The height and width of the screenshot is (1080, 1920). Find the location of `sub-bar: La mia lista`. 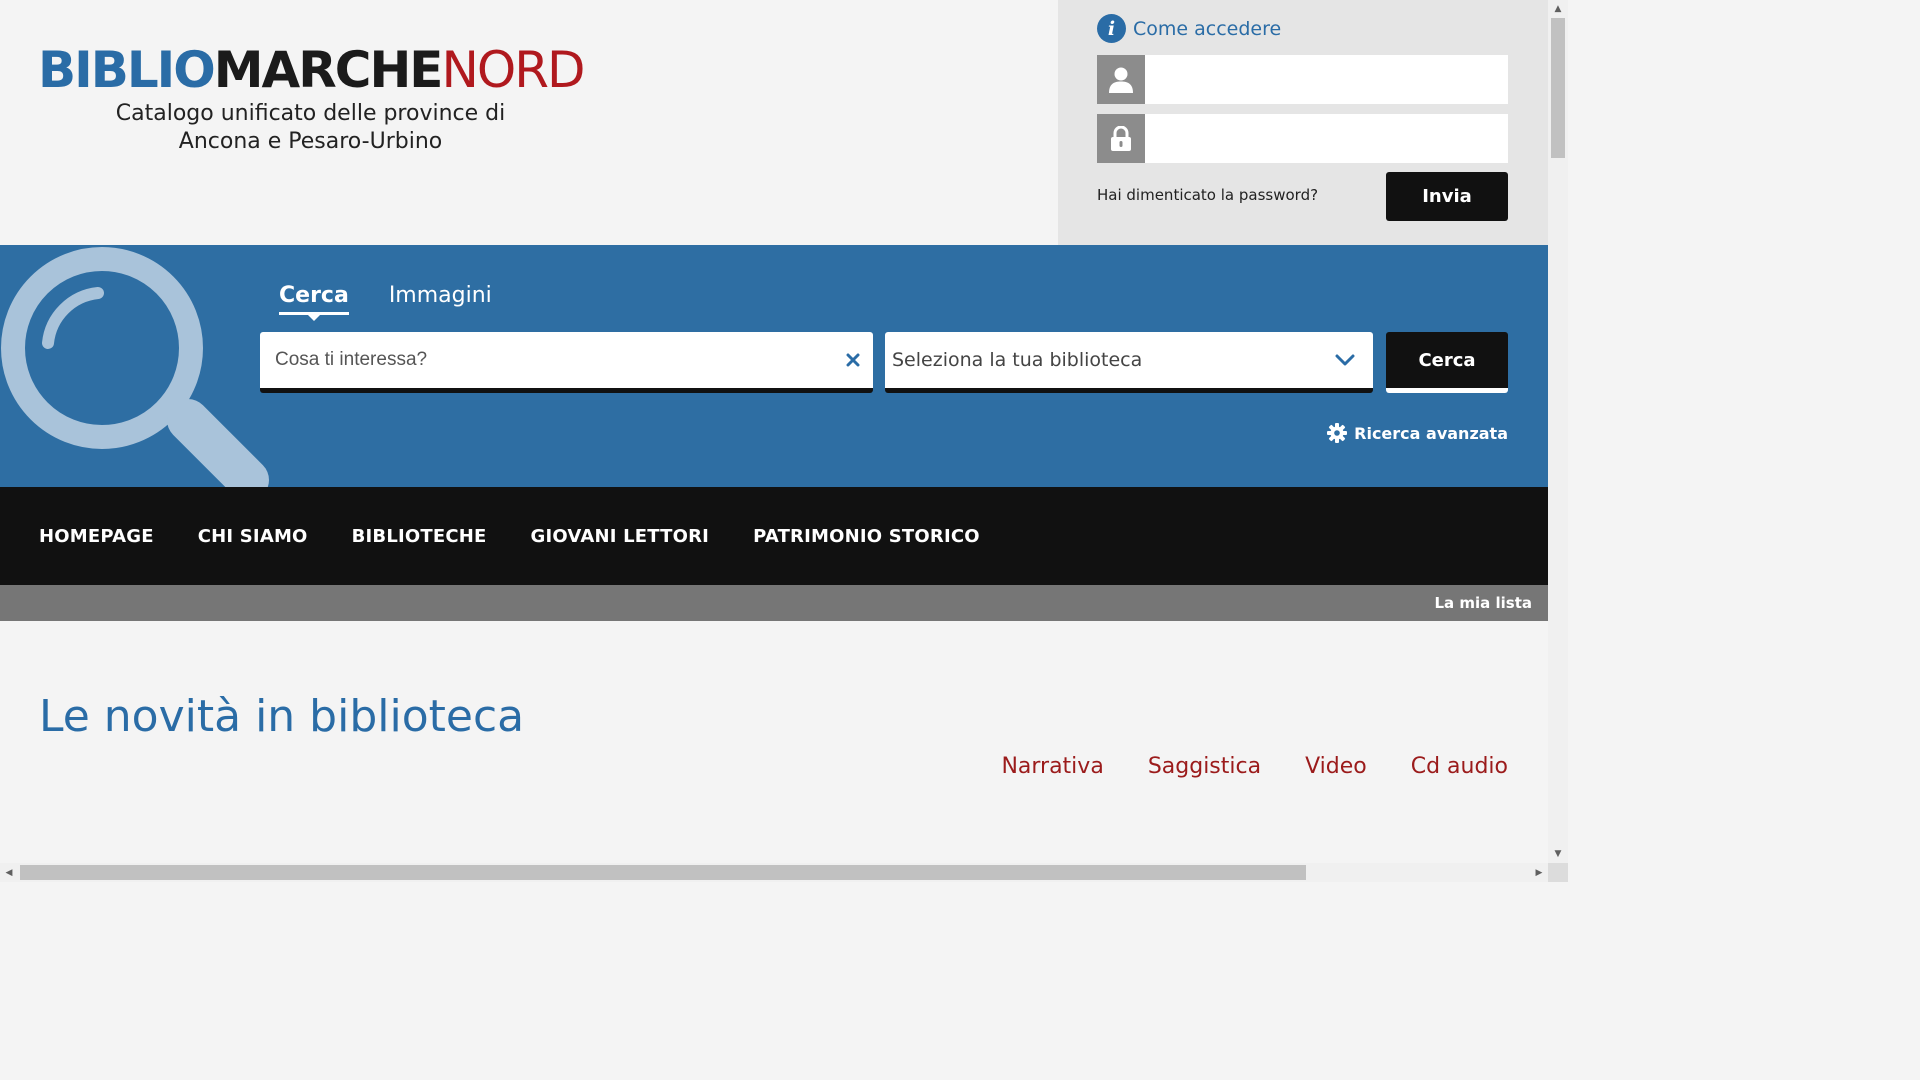

sub-bar: La mia lista is located at coordinates (774, 603).